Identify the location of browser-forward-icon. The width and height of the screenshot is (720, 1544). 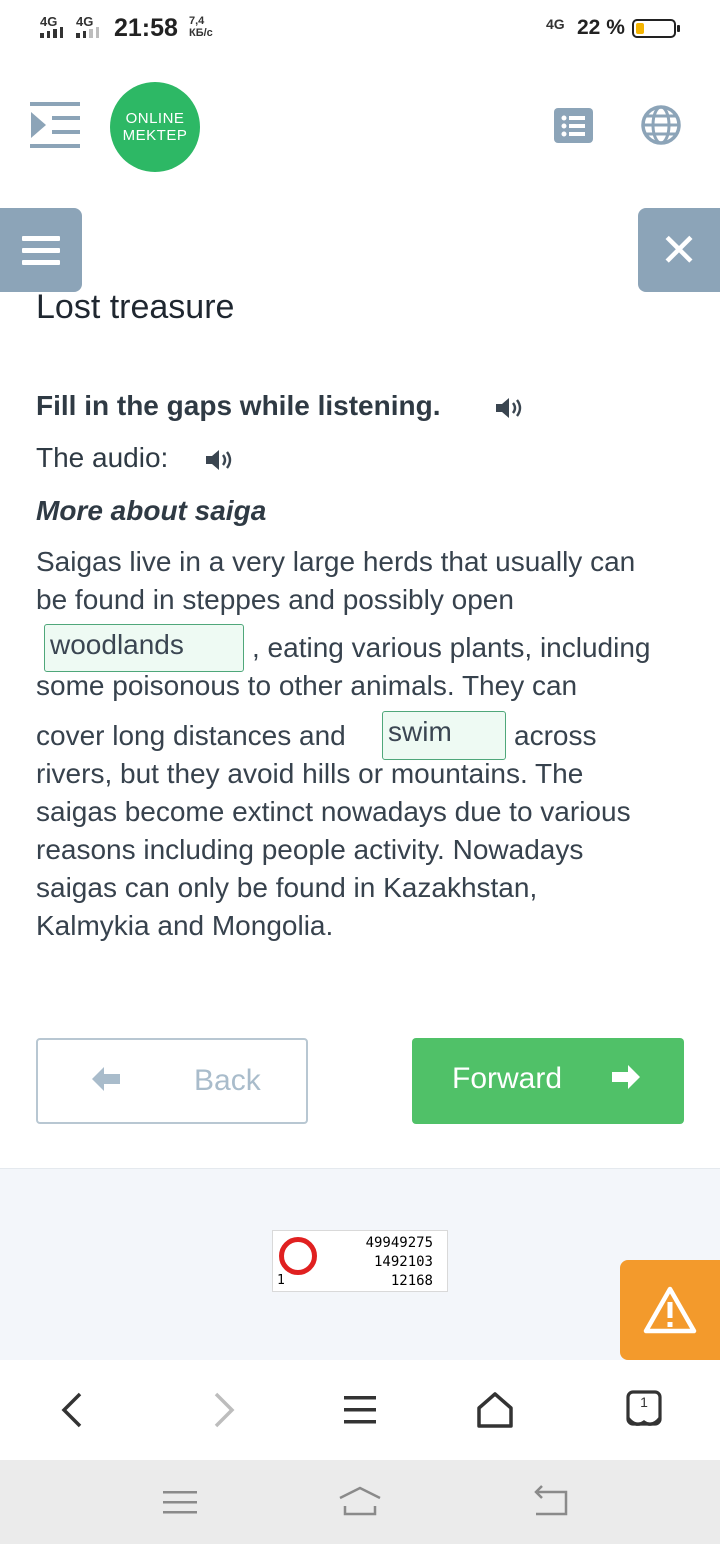
(224, 1410).